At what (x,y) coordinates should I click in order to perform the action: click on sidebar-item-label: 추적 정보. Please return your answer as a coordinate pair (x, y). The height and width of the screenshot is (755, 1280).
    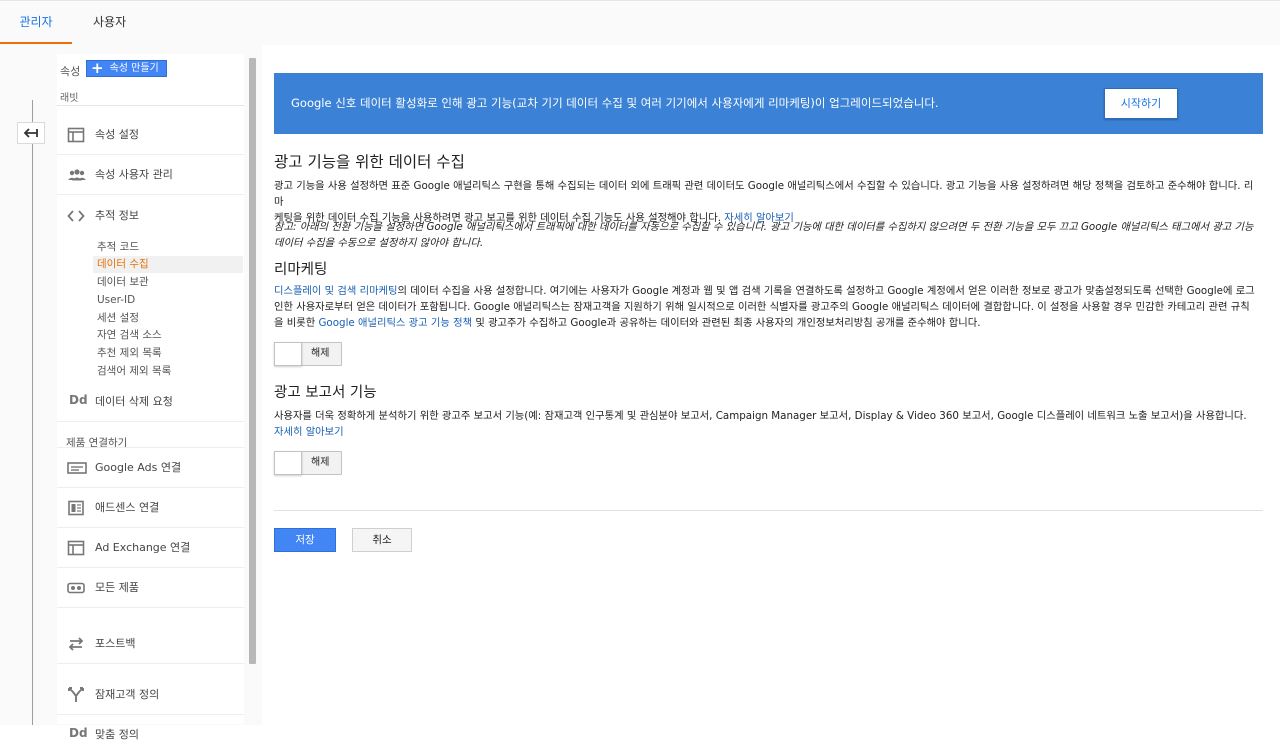
    Looking at the image, I should click on (117, 215).